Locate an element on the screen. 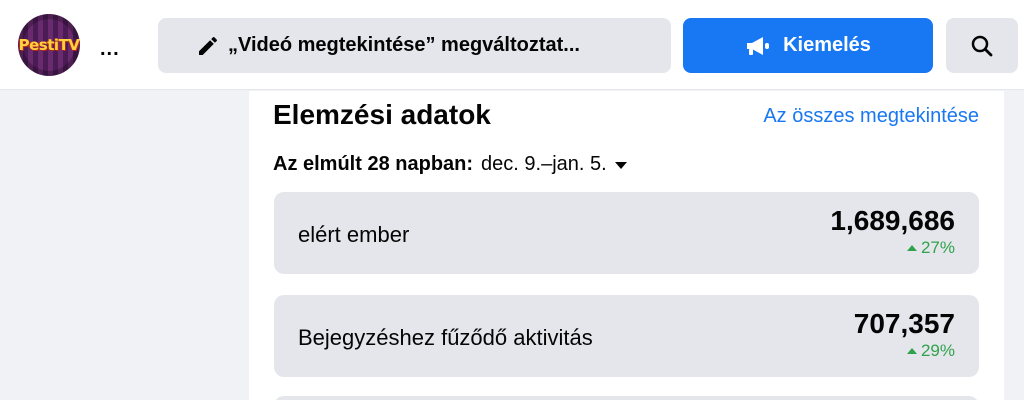 This screenshot has height=400, width=1024. period-value: dec. 9.–jan. 5. is located at coordinates (544, 164).